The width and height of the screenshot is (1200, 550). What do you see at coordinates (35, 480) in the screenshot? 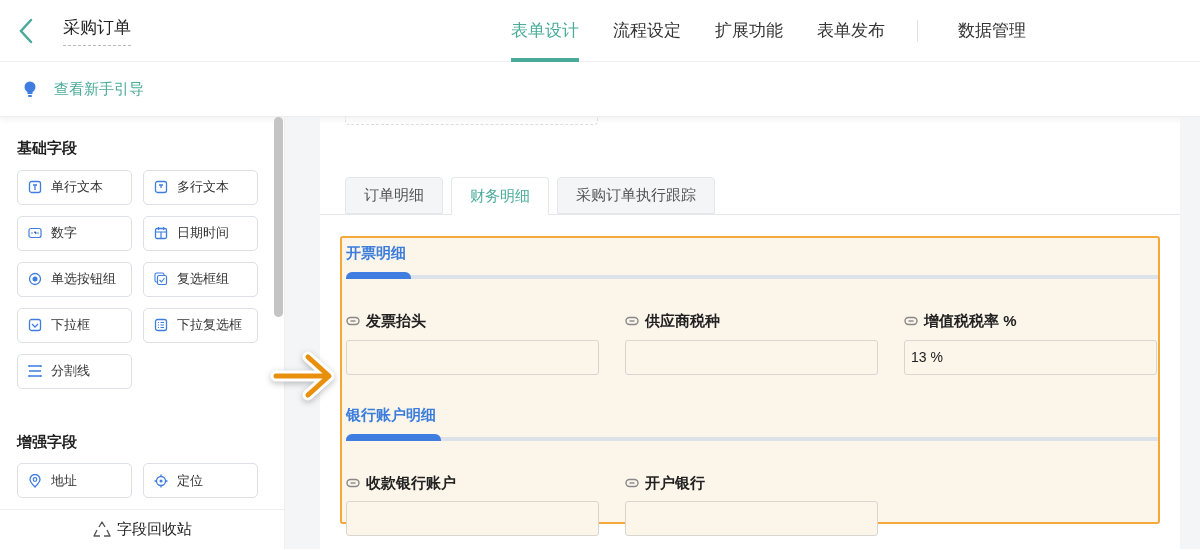
I see `map-pin-icon` at bounding box center [35, 480].